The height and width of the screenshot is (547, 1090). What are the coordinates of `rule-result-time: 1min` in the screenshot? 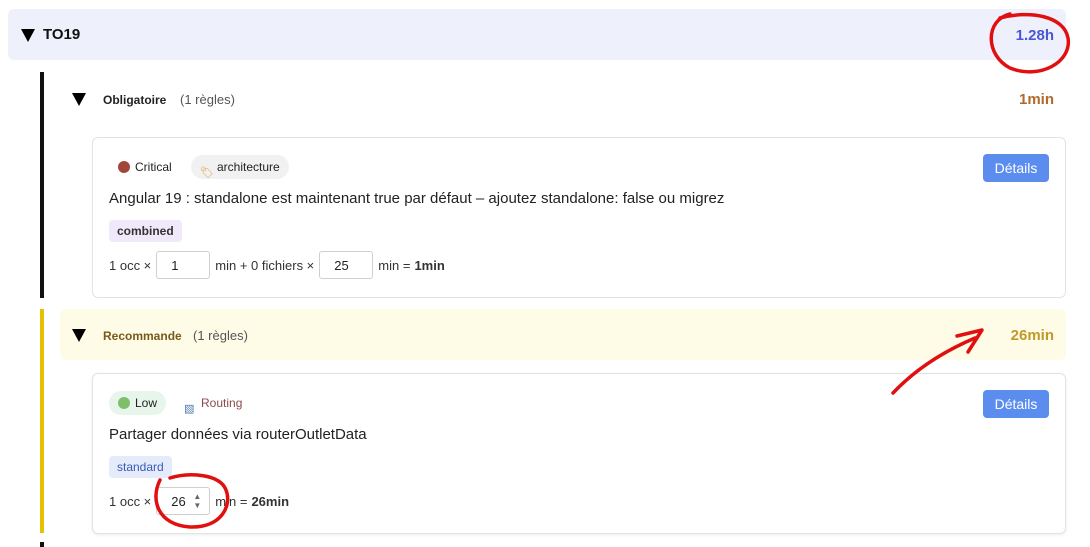 It's located at (429, 265).